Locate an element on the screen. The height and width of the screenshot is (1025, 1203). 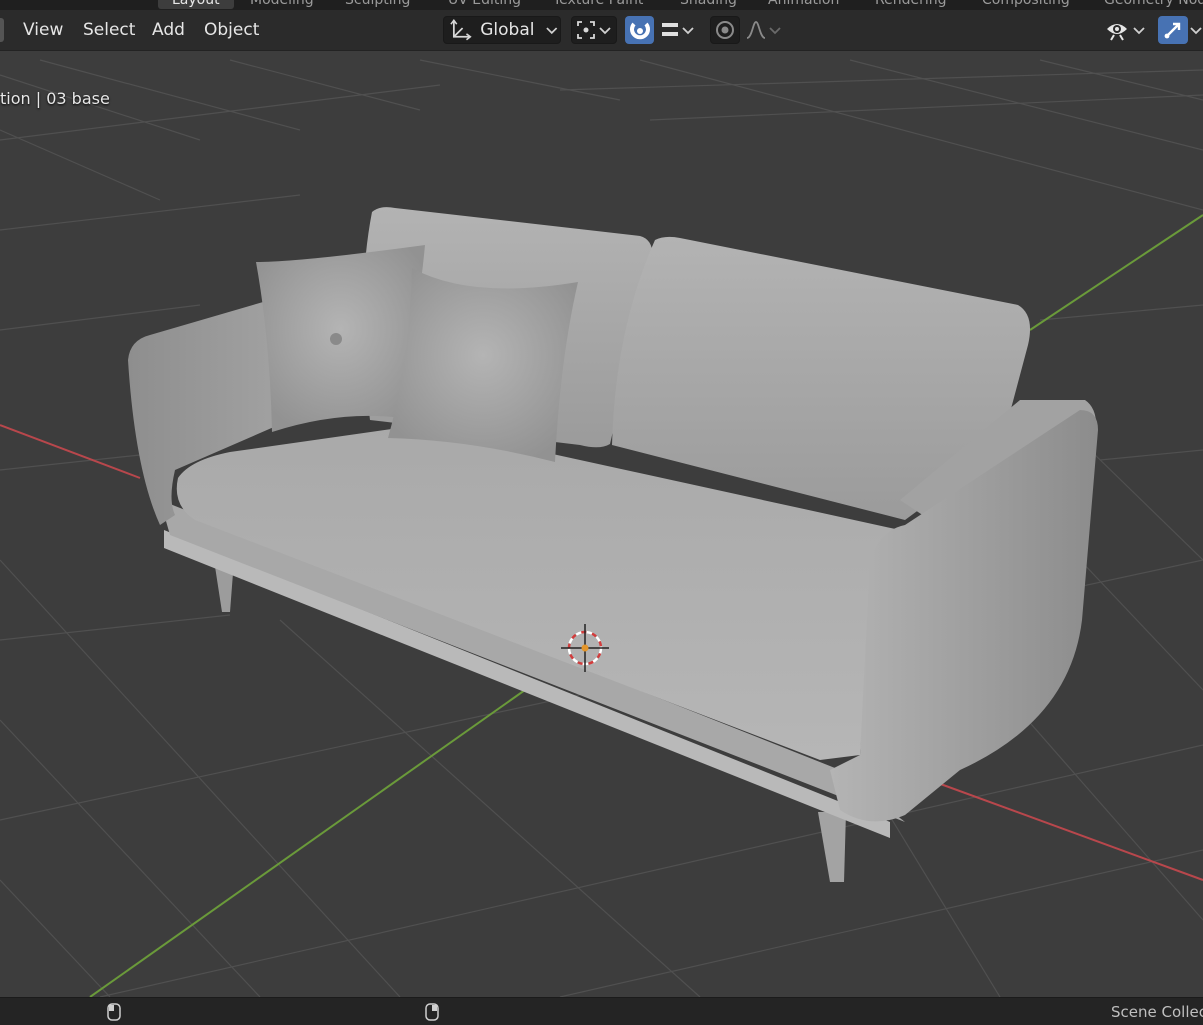
scene-collection-label: Scene Collec is located at coordinates (1157, 1012).